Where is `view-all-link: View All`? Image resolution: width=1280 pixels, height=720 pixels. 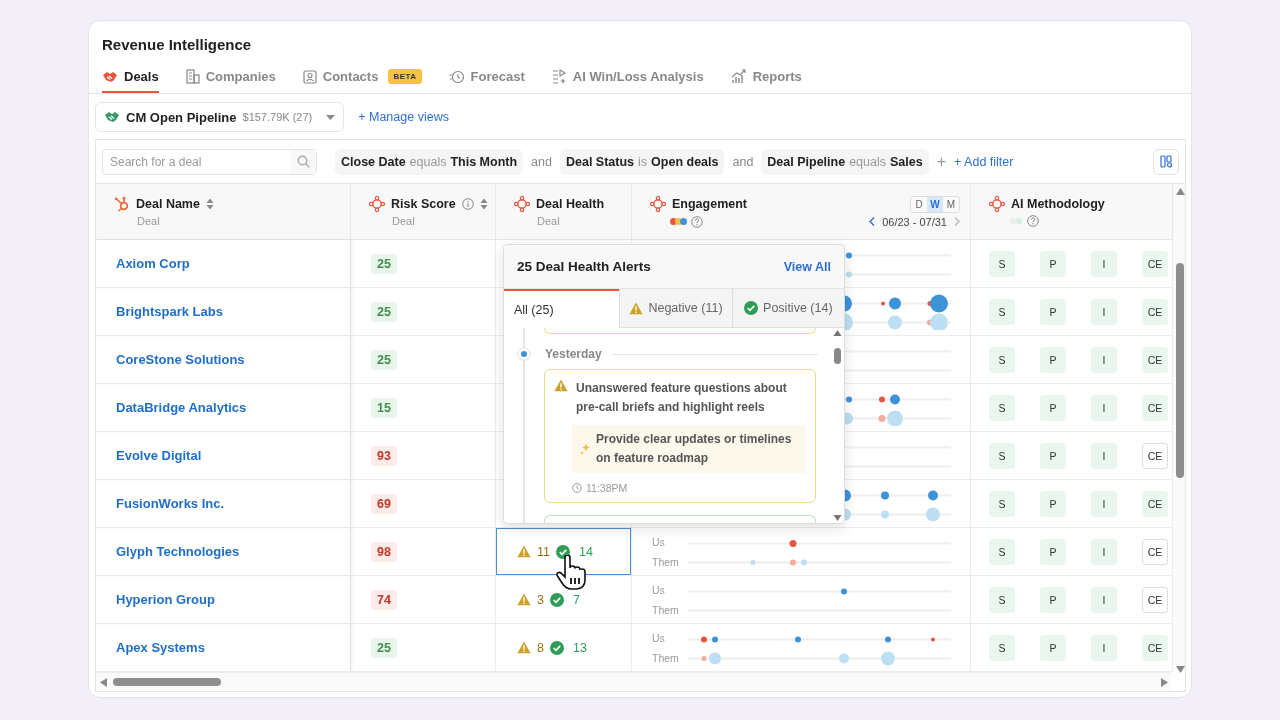
view-all-link: View All is located at coordinates (807, 266).